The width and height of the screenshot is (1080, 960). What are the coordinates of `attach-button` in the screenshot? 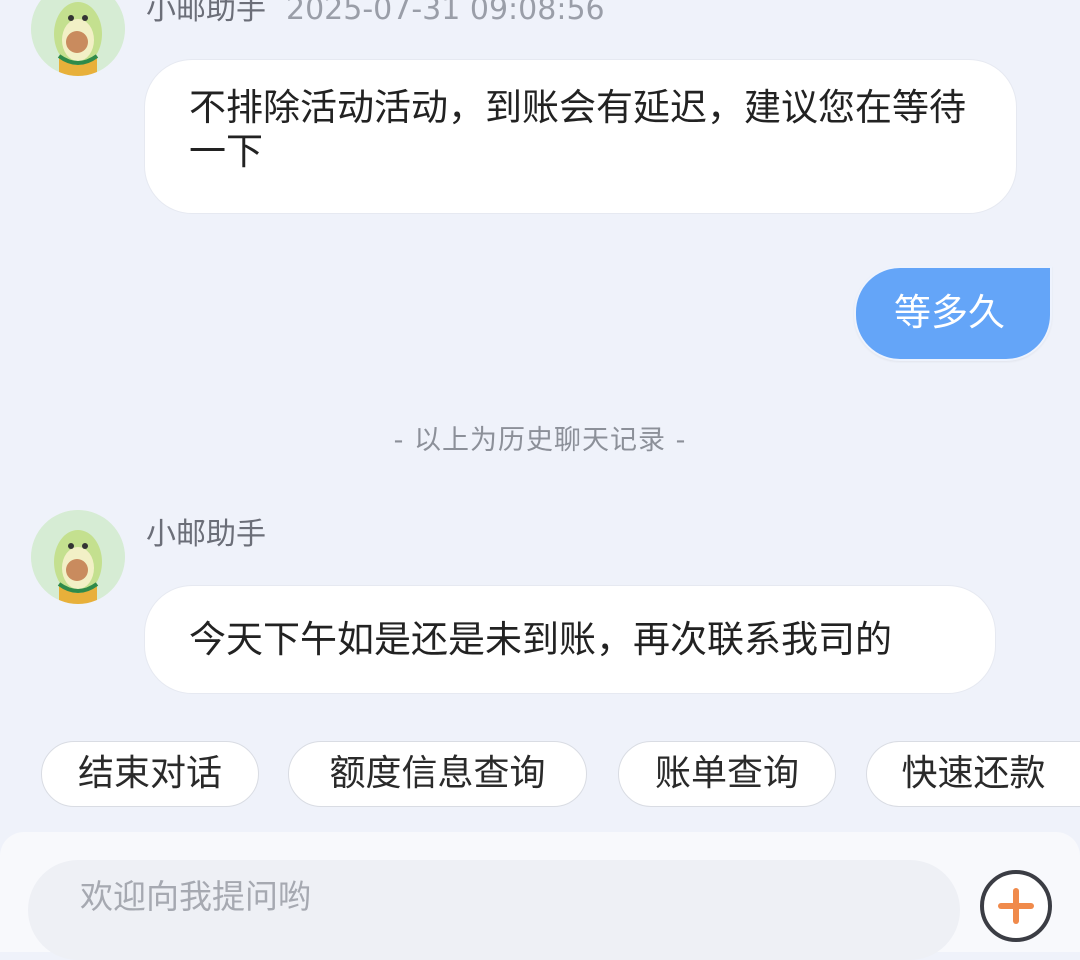 It's located at (1016, 906).